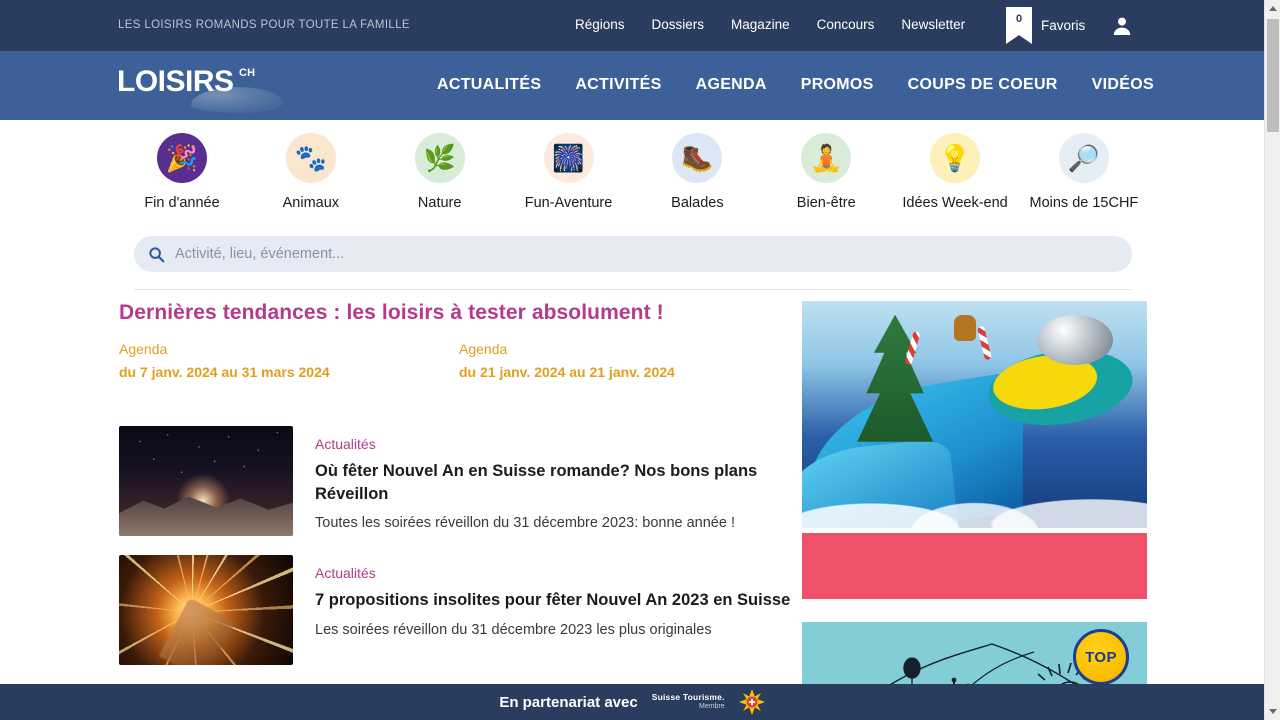 This screenshot has width=1280, height=720. I want to click on partner-name: Suisse Tourisme., so click(688, 697).